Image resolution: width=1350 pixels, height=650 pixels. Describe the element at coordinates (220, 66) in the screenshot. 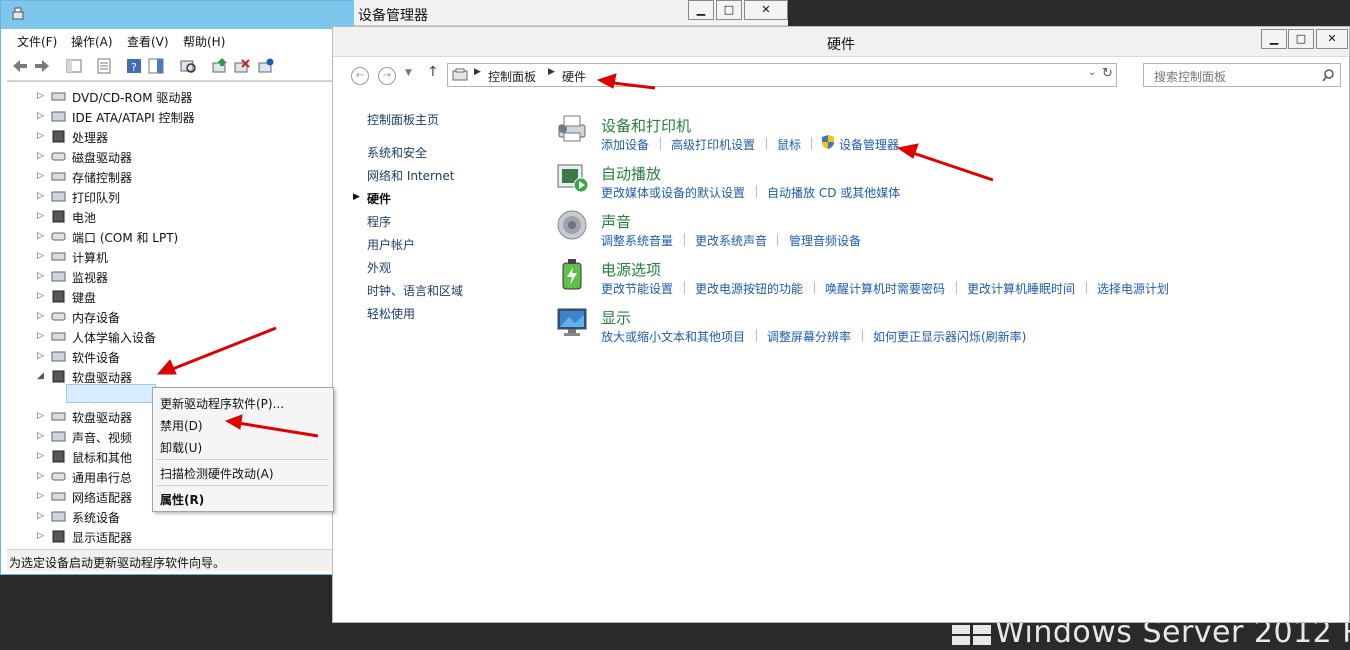

I see `update-driver-icon` at that location.